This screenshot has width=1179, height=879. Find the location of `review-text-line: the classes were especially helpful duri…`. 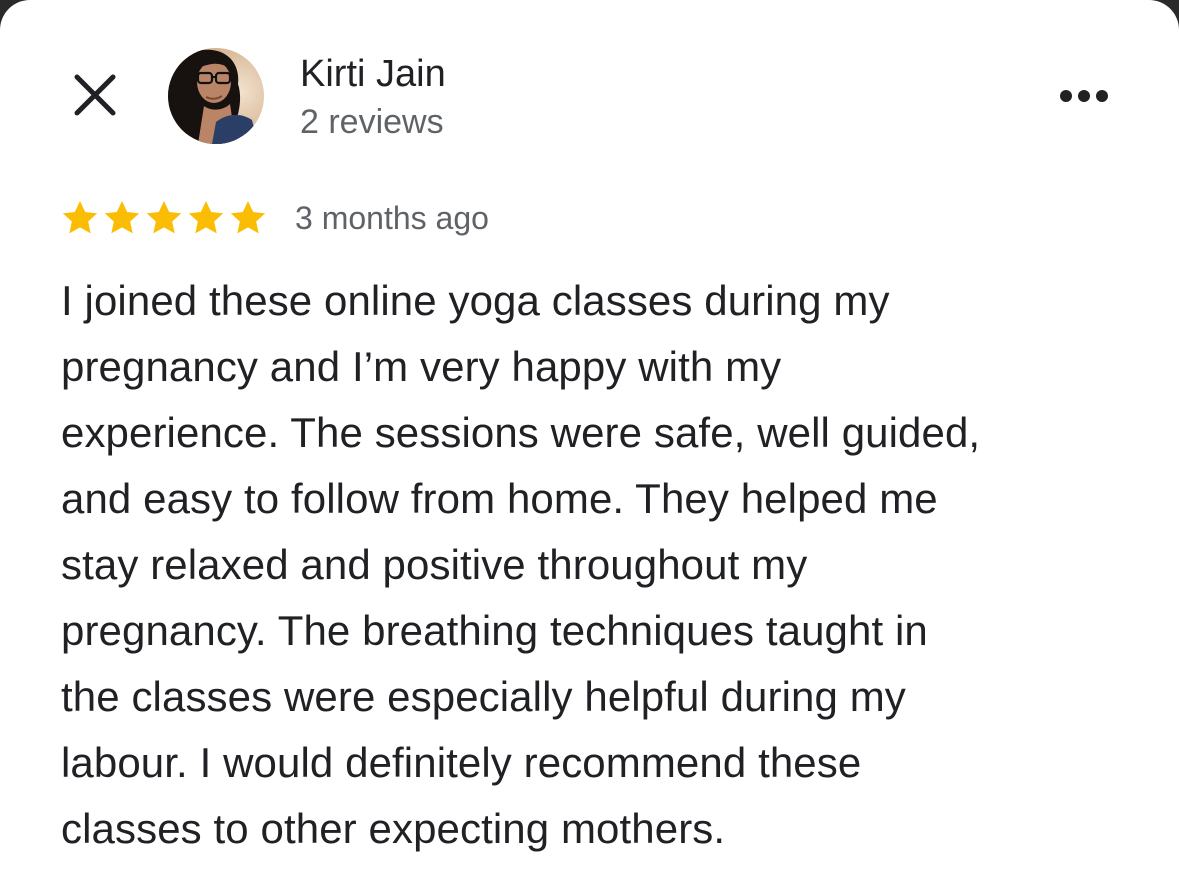

review-text-line: the classes were especially helpful duri… is located at coordinates (483, 696).